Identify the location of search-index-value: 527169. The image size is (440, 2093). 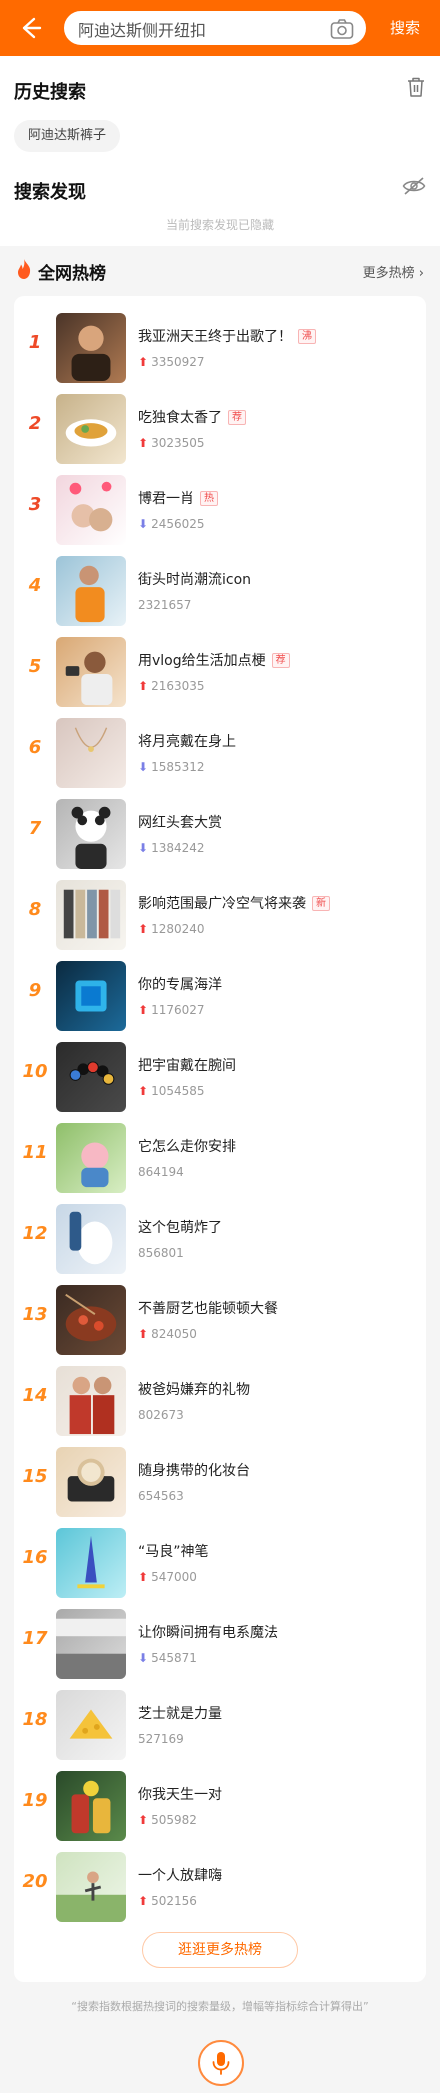
(161, 1739).